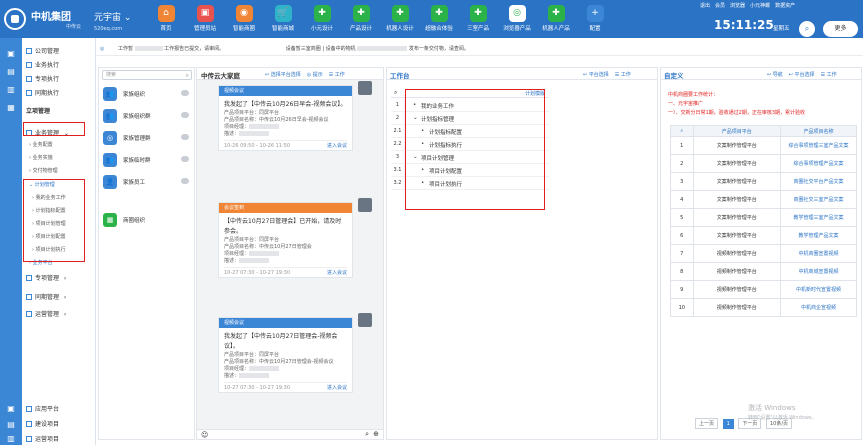  I want to click on sidebar-item: 同期管理 ›, so click(59, 297).